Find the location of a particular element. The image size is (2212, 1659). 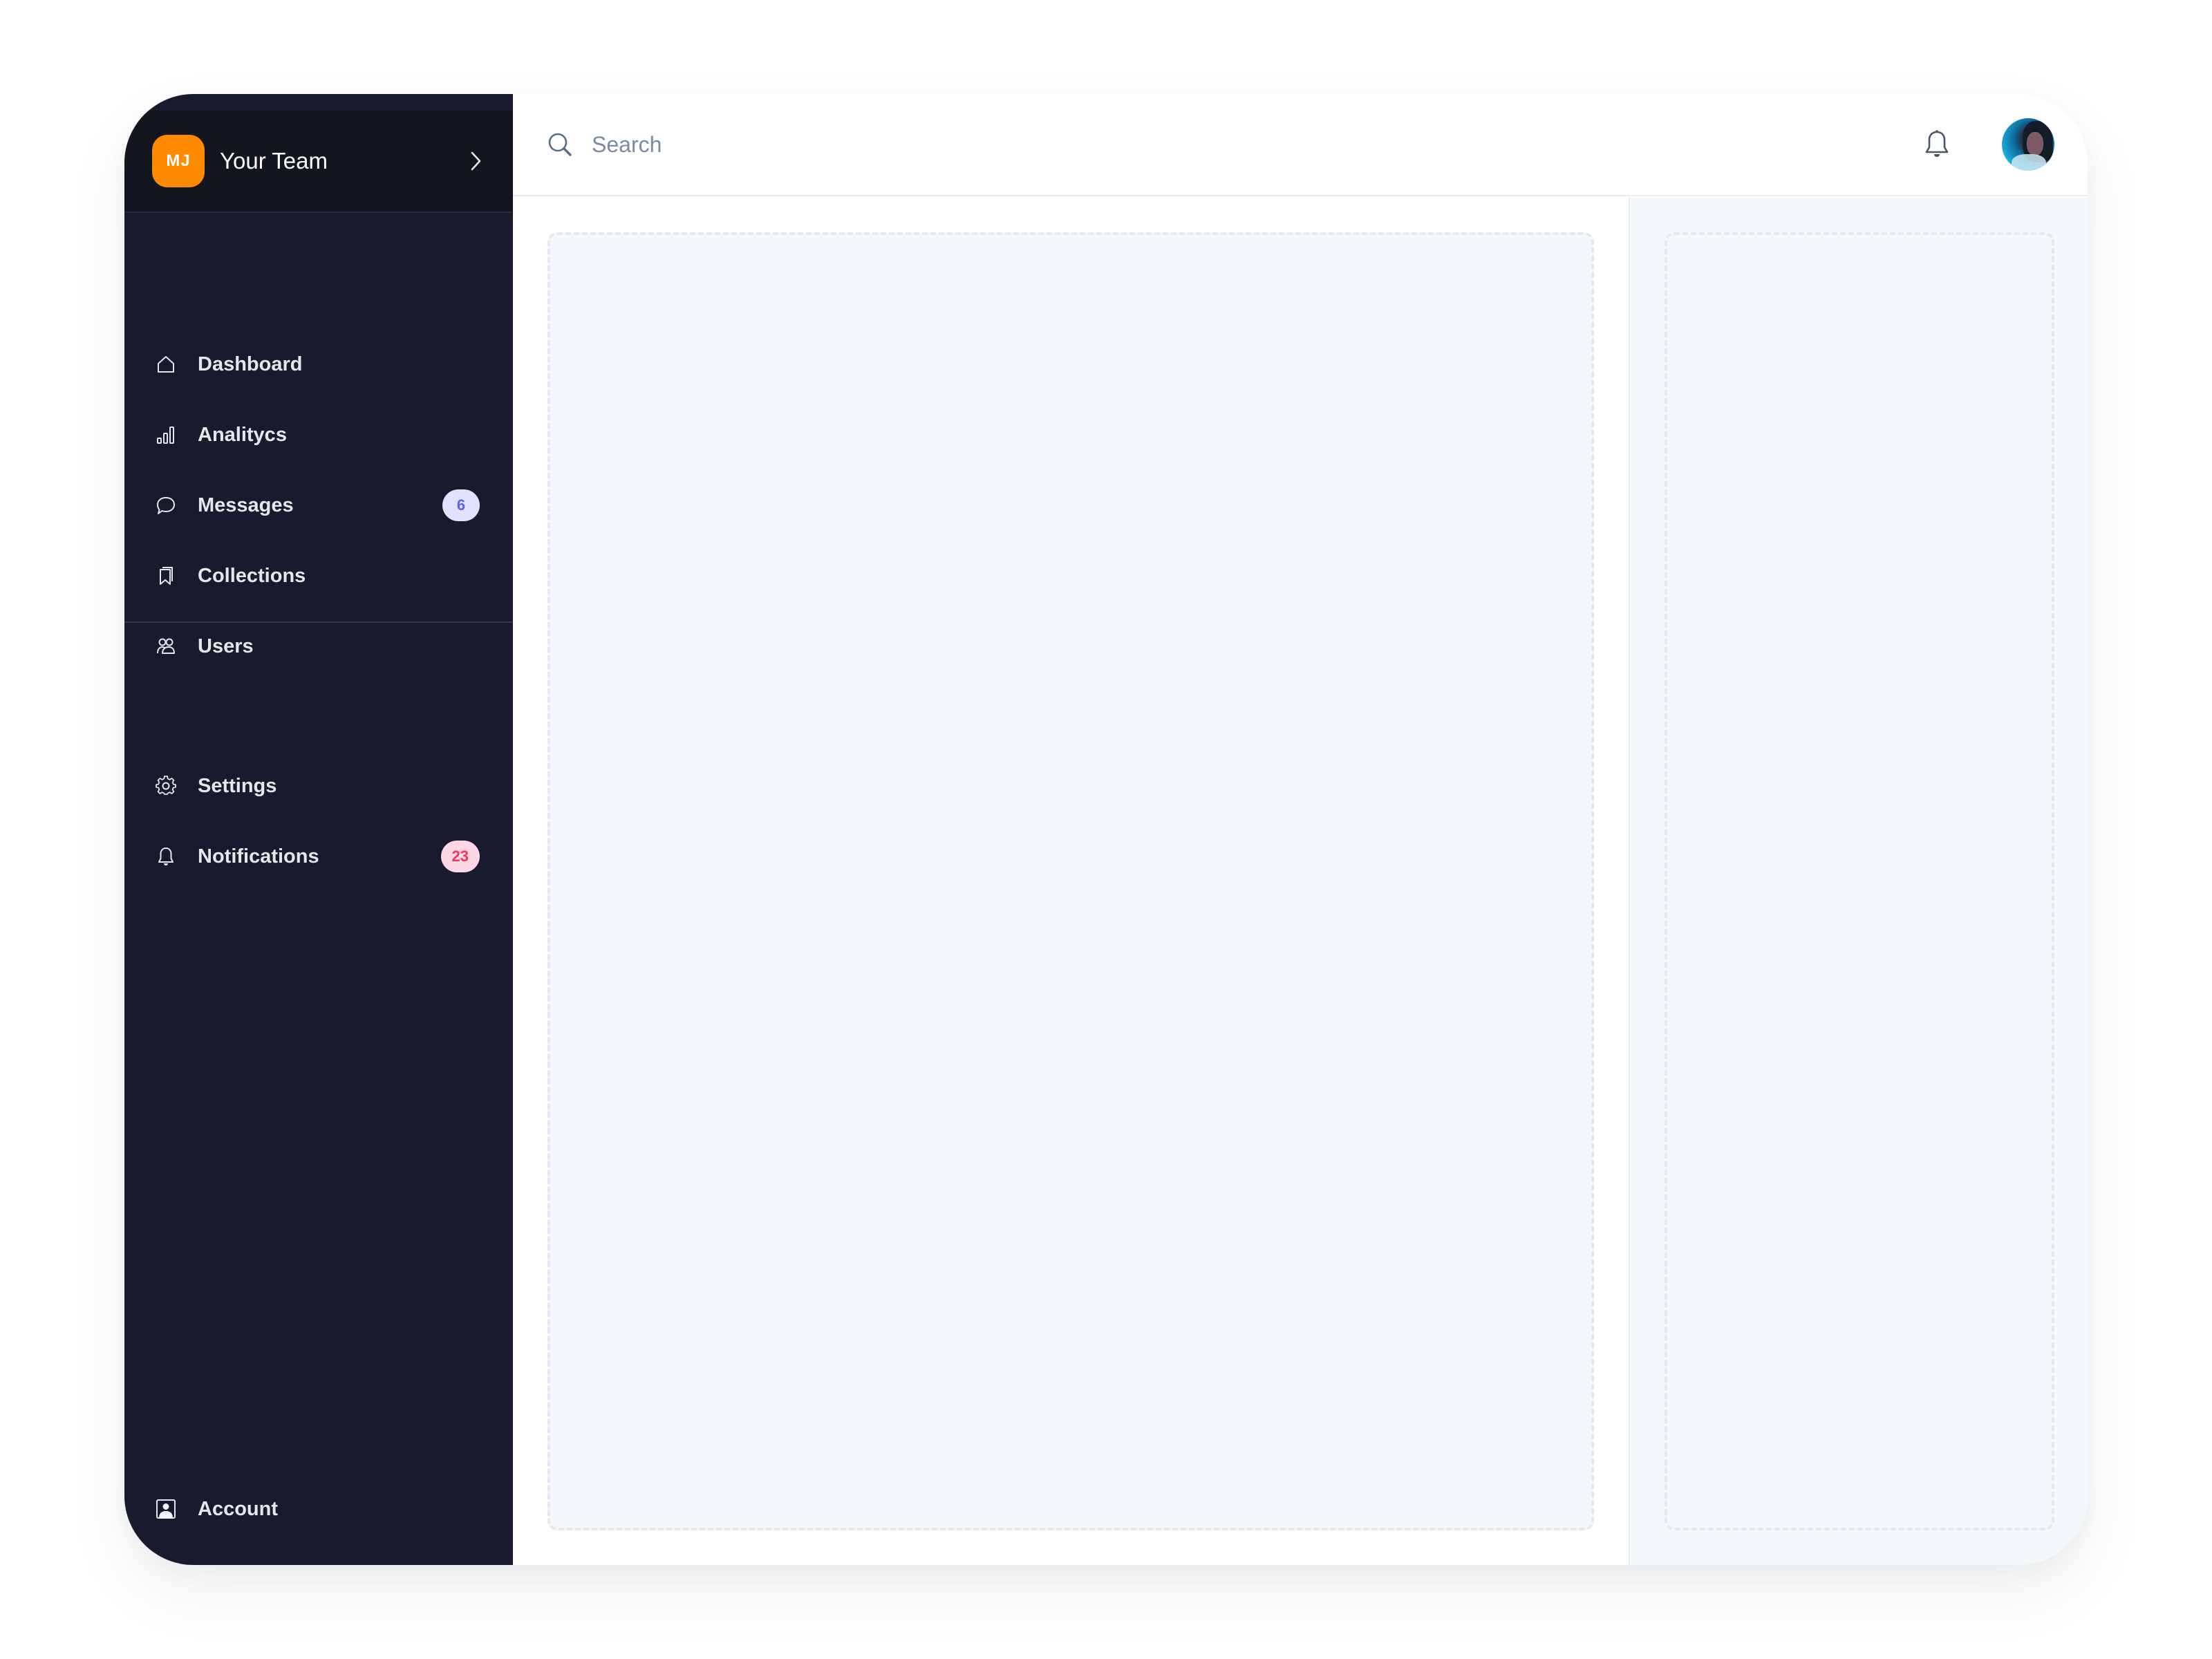

sidebar-item-label: Account is located at coordinates (238, 1508).